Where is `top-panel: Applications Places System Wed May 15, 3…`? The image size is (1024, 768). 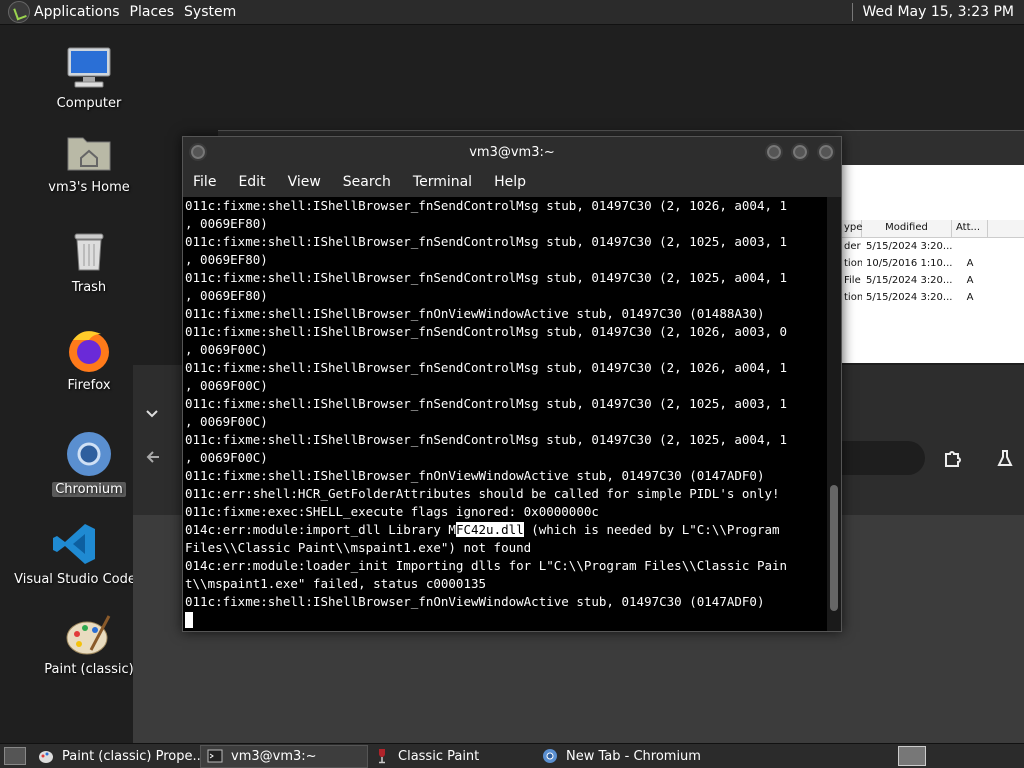 top-panel: Applications Places System Wed May 15, 3… is located at coordinates (512, 12).